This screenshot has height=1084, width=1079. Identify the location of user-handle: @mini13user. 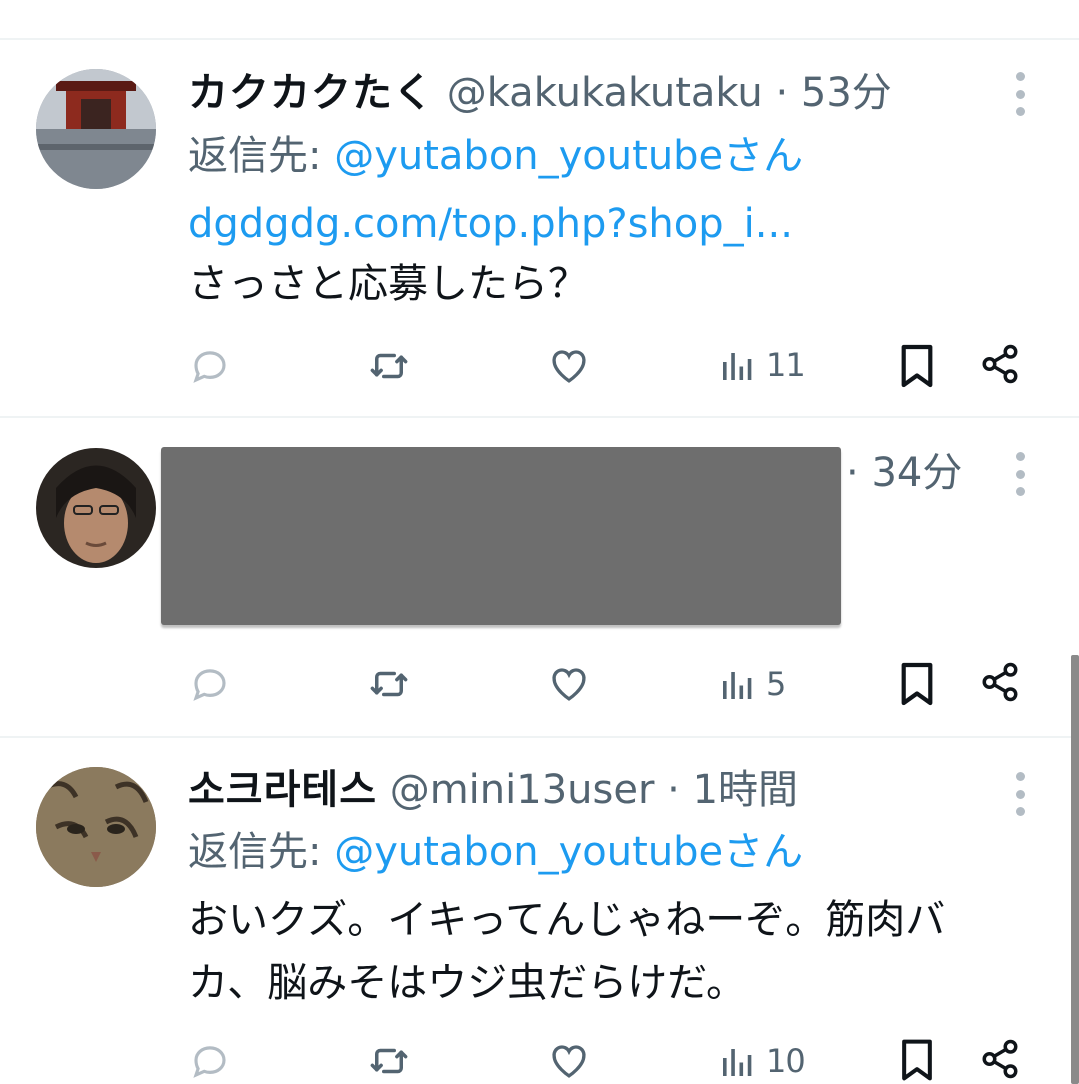
(522, 790).